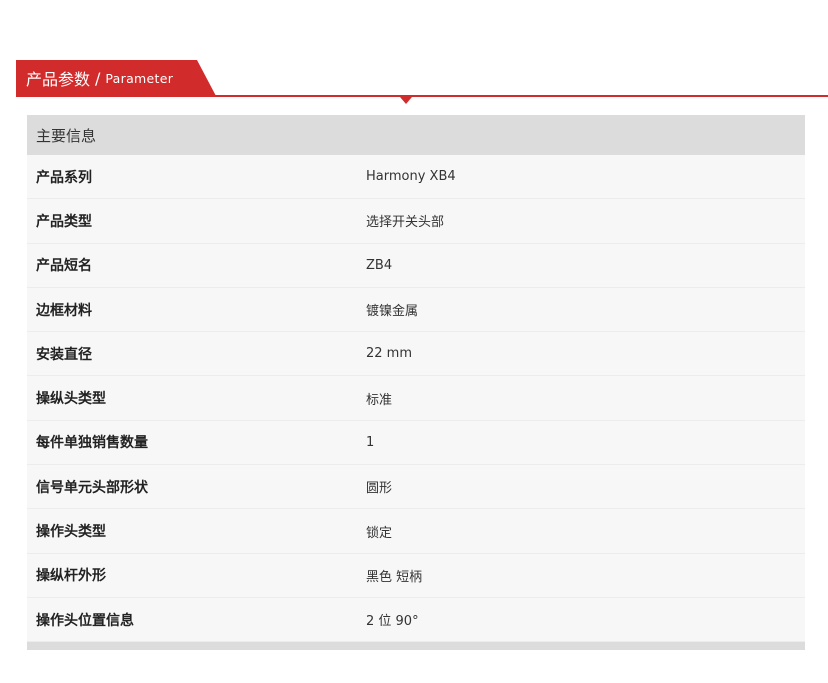 This screenshot has width=828, height=683. What do you see at coordinates (379, 265) in the screenshot?
I see `row-value: ZB4` at bounding box center [379, 265].